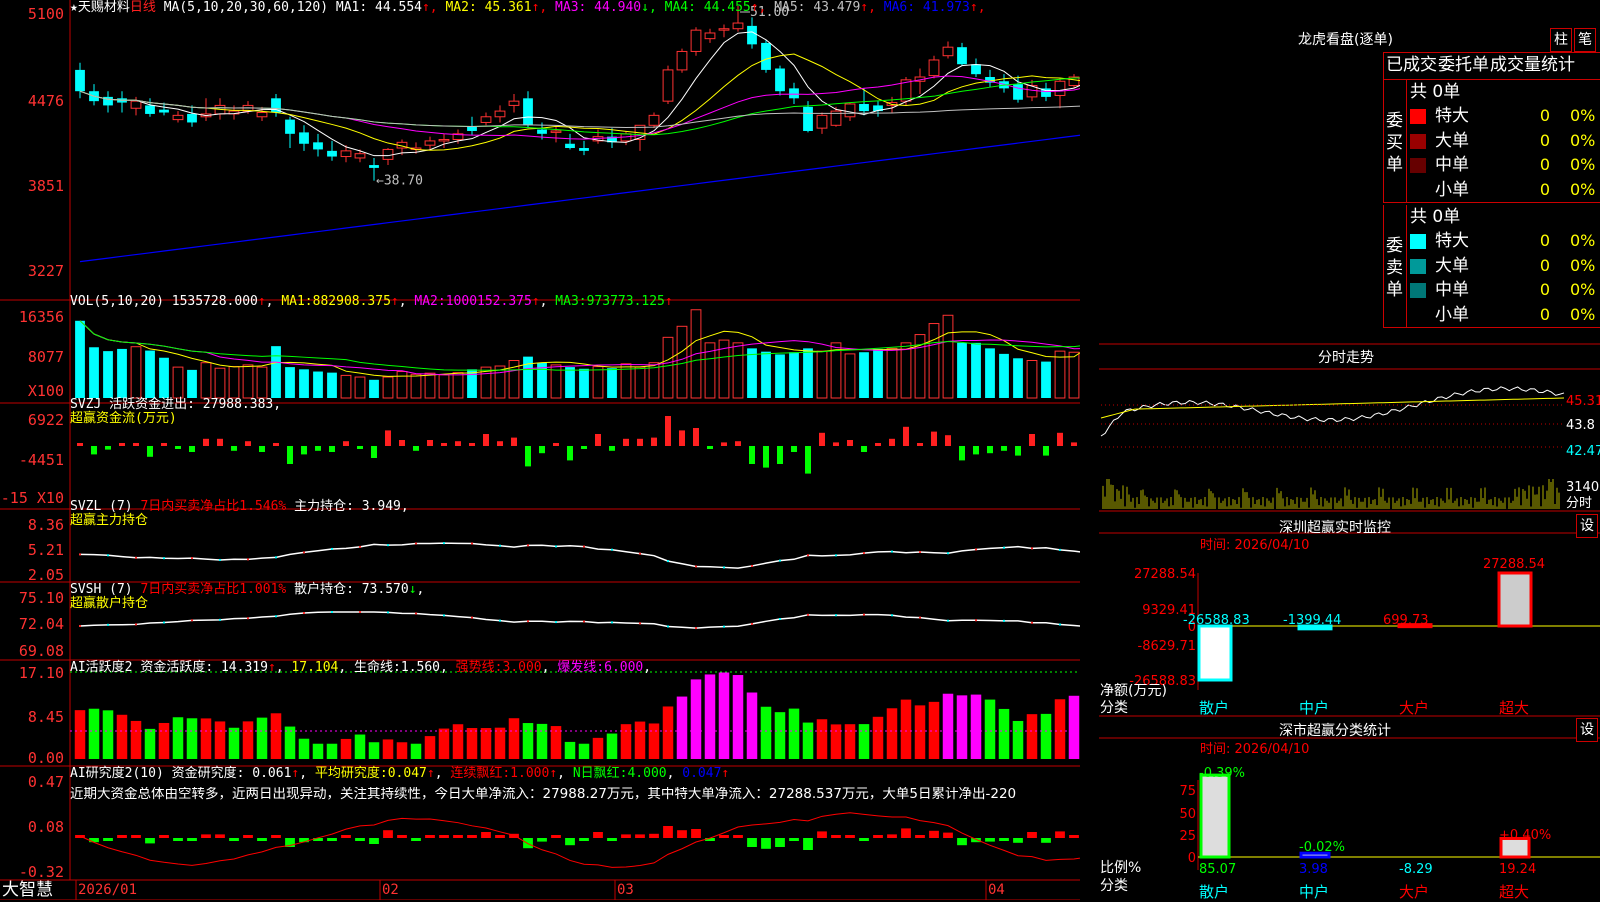 This screenshot has height=902, width=1600. Describe the element at coordinates (1587, 730) in the screenshot. I see `sz-class-settings-button: 设` at that location.